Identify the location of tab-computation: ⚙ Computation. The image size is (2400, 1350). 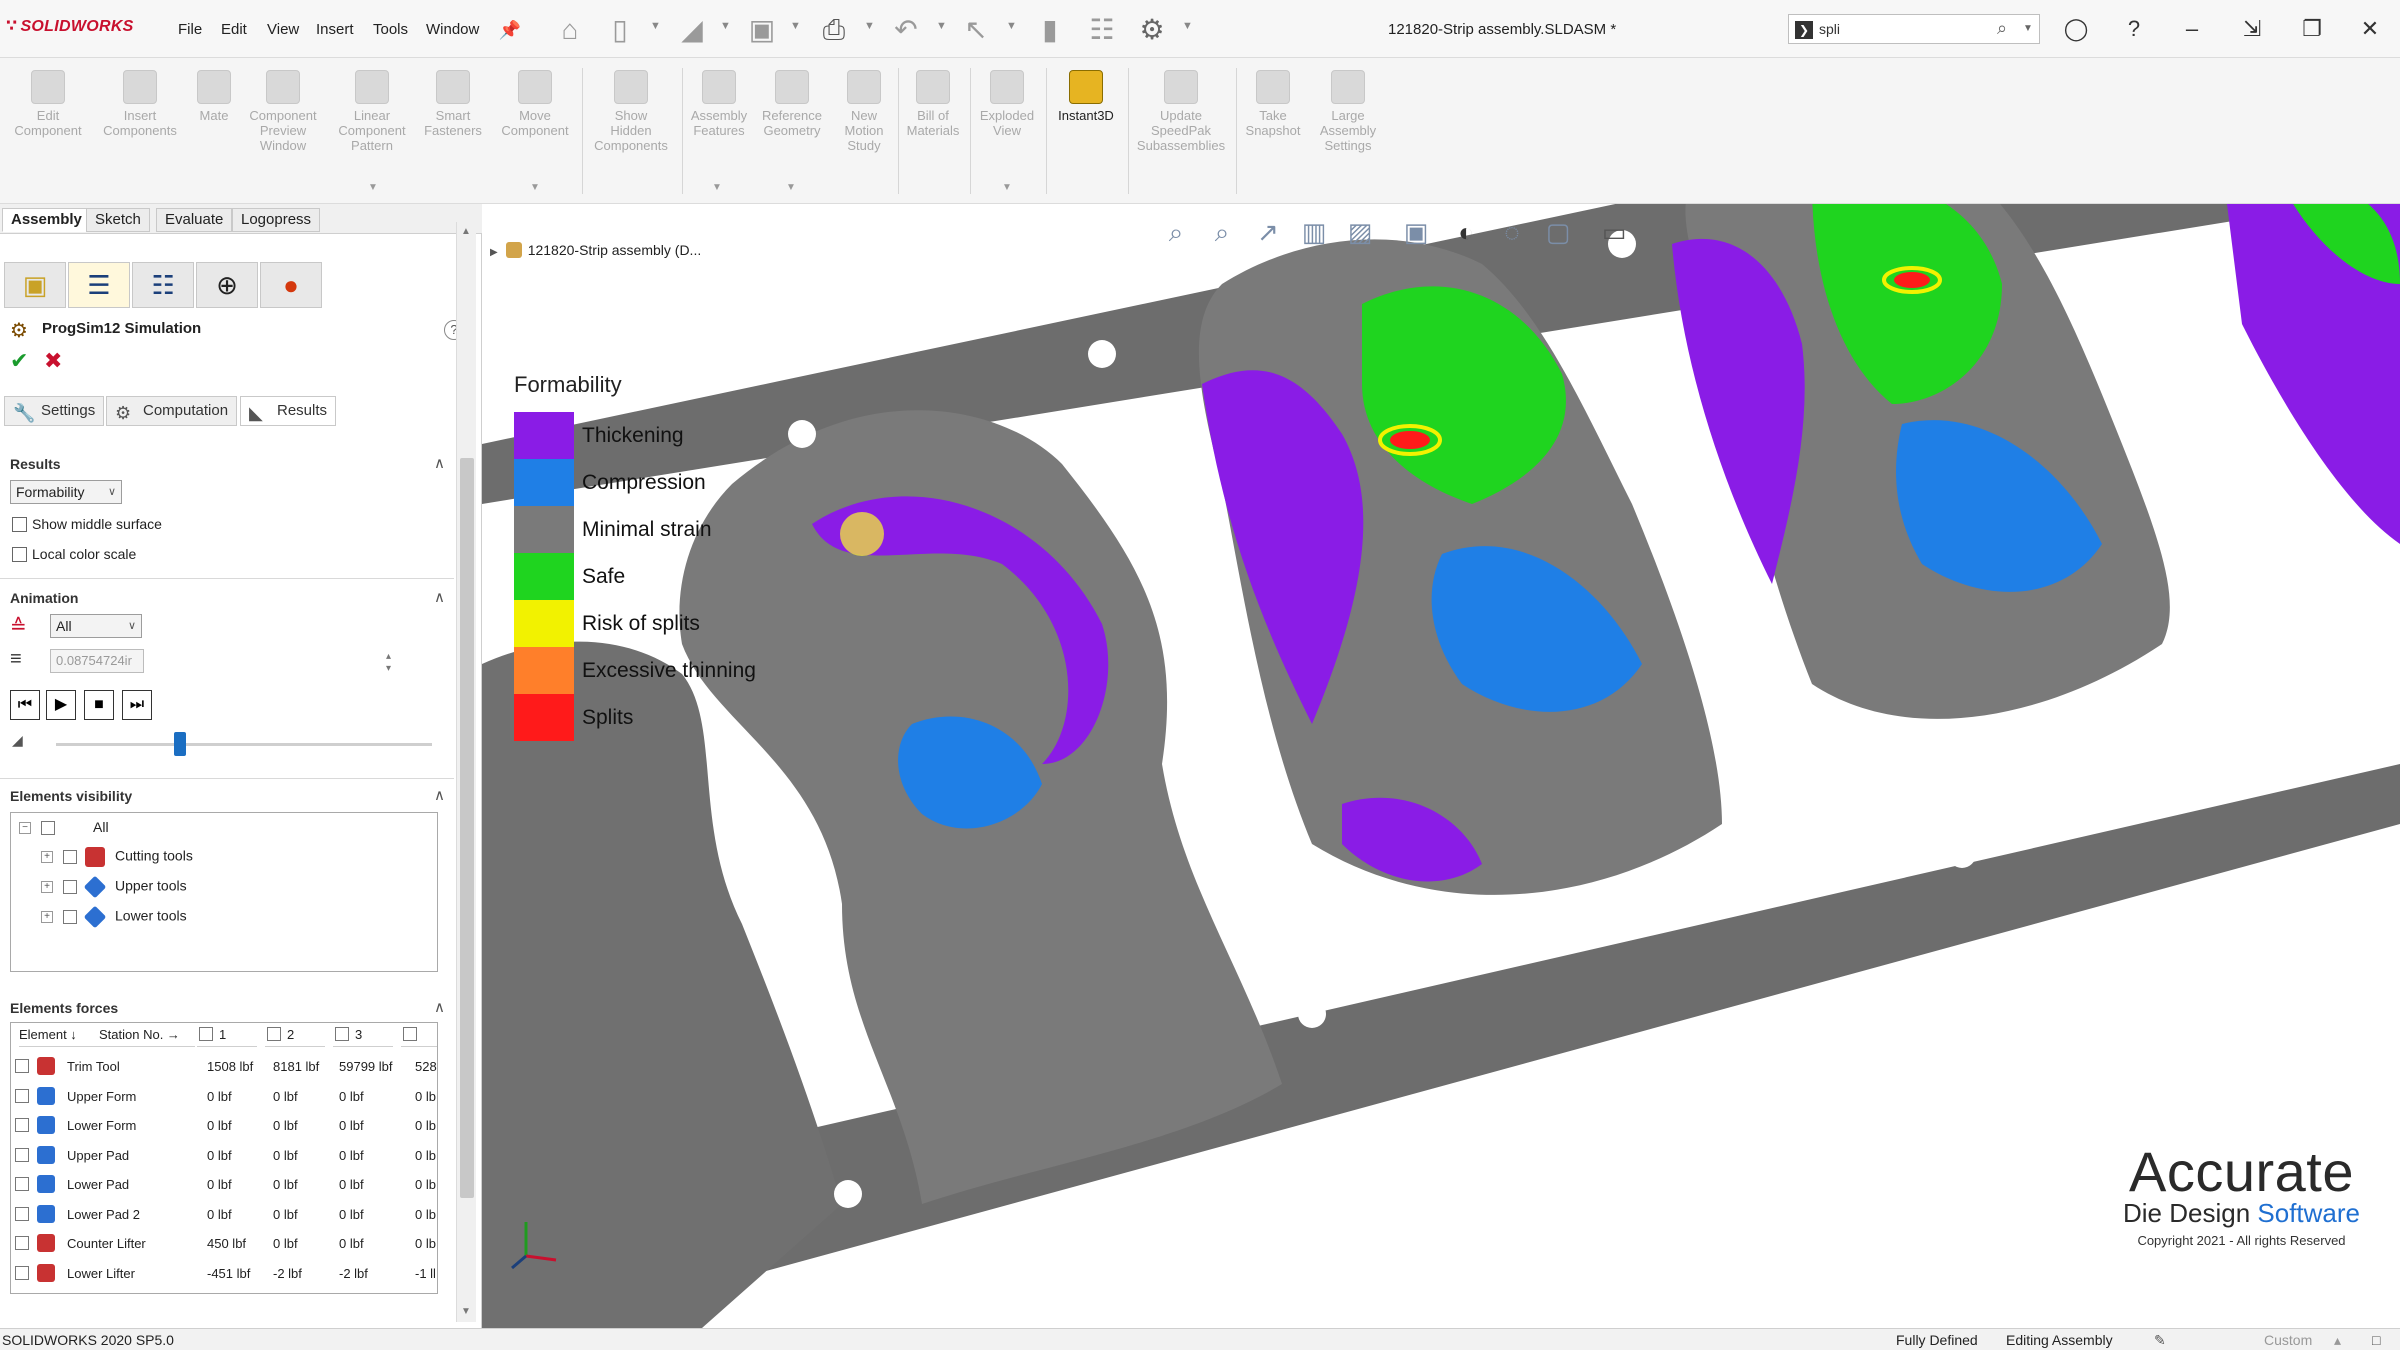
(172, 411).